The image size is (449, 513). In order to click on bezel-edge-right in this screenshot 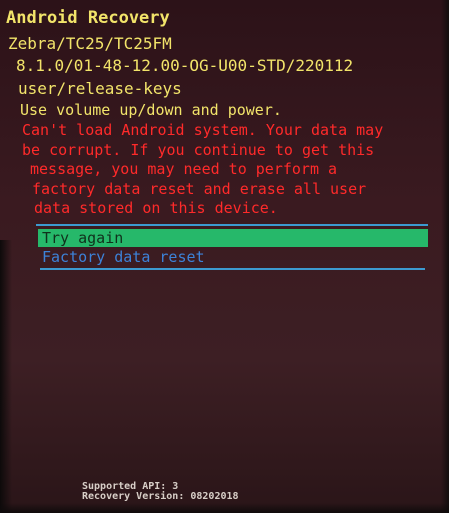, I will do `click(445, 256)`.